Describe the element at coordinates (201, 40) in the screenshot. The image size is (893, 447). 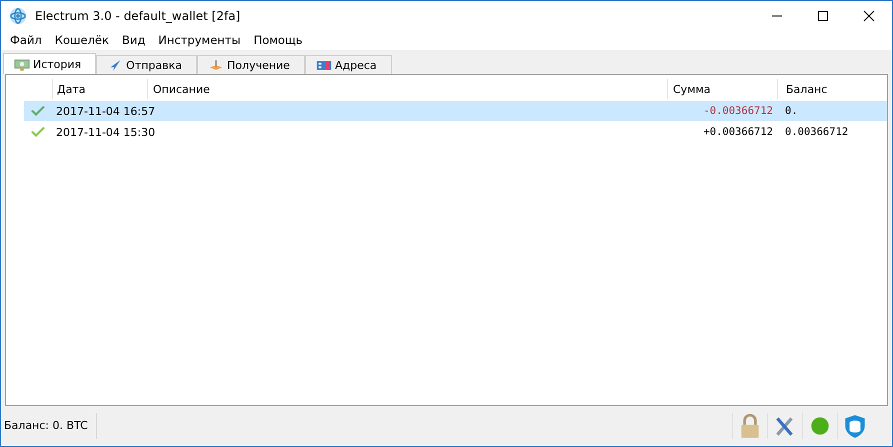
I see `menu-item: Инструменты` at that location.